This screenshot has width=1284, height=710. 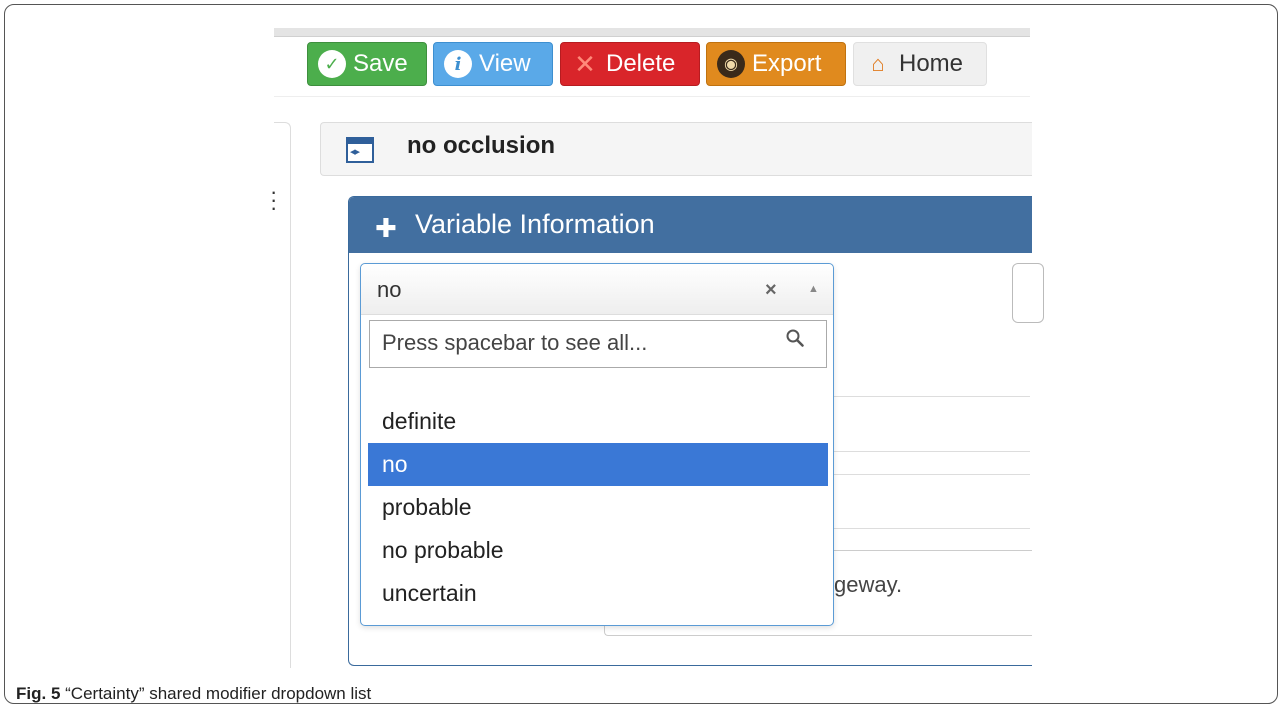 What do you see at coordinates (535, 224) in the screenshot?
I see `variable-panel-title: Variable Information` at bounding box center [535, 224].